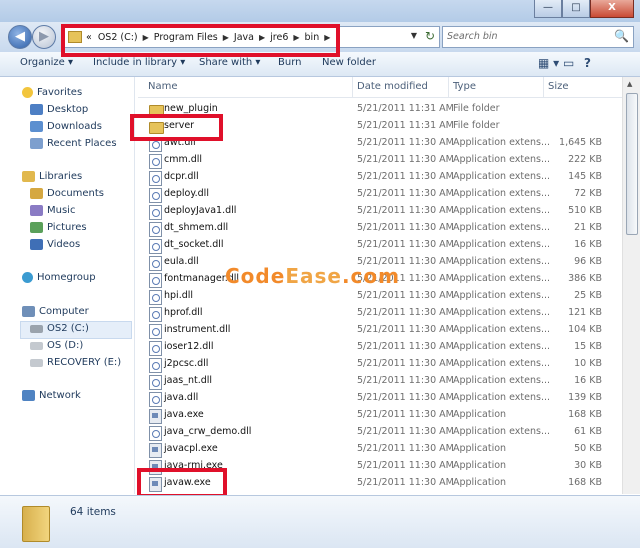 Image resolution: width=640 pixels, height=548 pixels. What do you see at coordinates (163, 86) in the screenshot?
I see `column-name: Name` at bounding box center [163, 86].